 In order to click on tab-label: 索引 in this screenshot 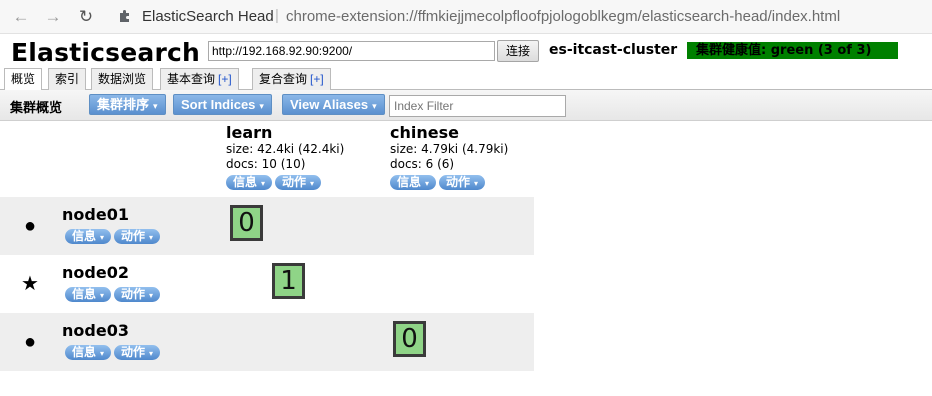, I will do `click(67, 79)`.